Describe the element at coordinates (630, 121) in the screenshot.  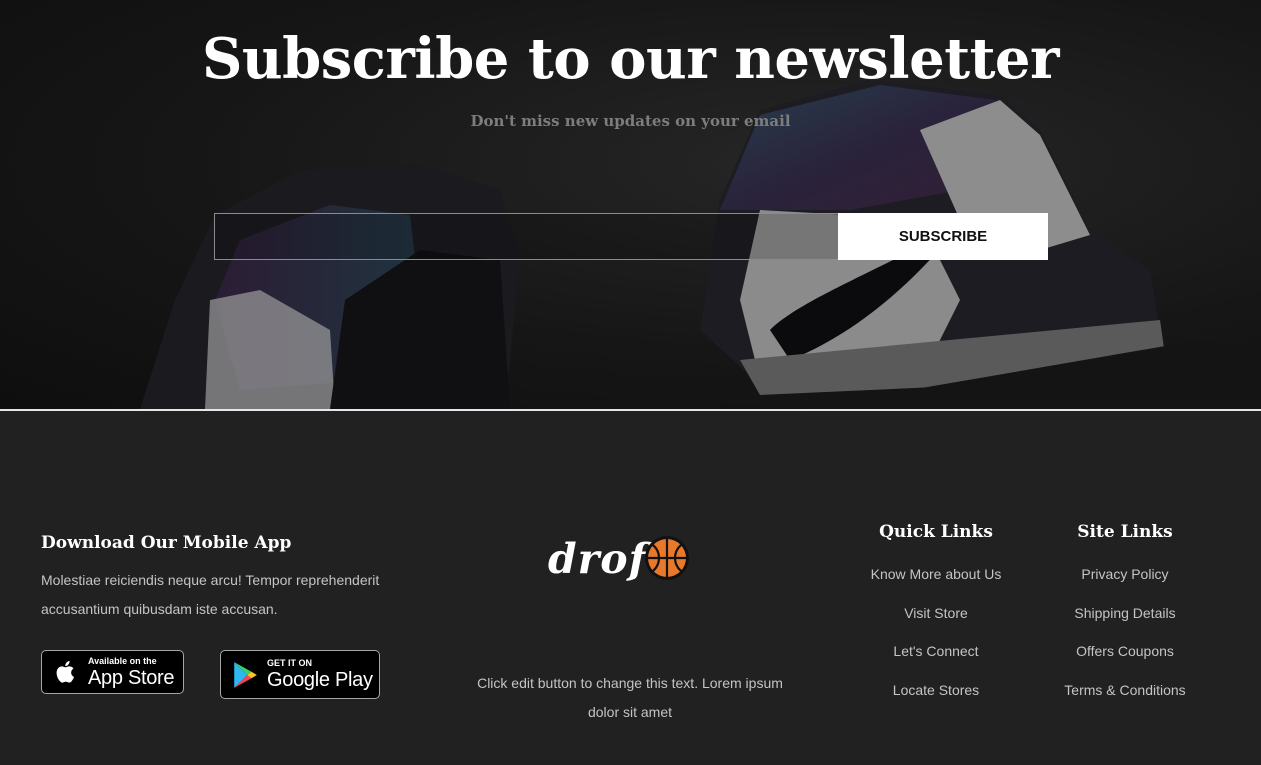
I see `newsletter-subtitle: Don't miss new updates on your email` at that location.